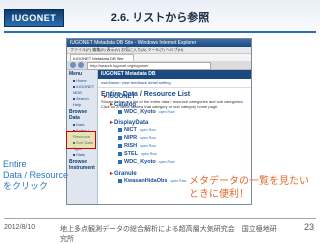 This screenshot has width=320, height=244. I want to click on tree-node-granule: ▸Granule, so click(123, 173).